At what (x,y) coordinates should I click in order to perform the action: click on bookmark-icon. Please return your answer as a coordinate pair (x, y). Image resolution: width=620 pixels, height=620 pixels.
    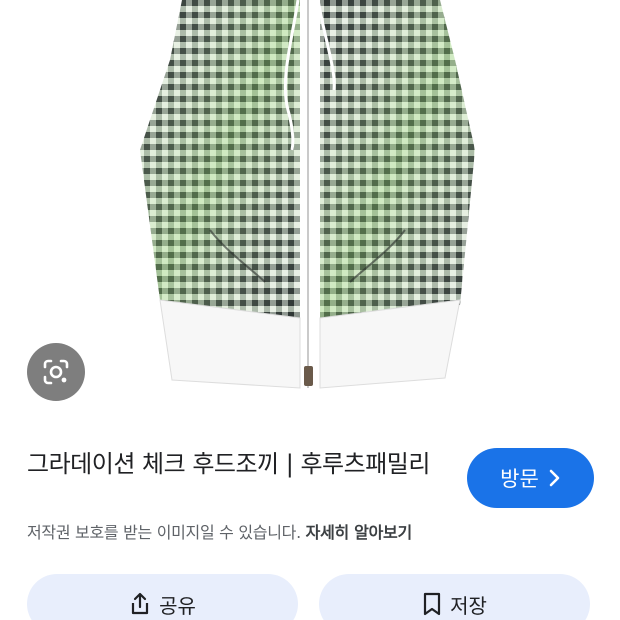
    Looking at the image, I should click on (432, 604).